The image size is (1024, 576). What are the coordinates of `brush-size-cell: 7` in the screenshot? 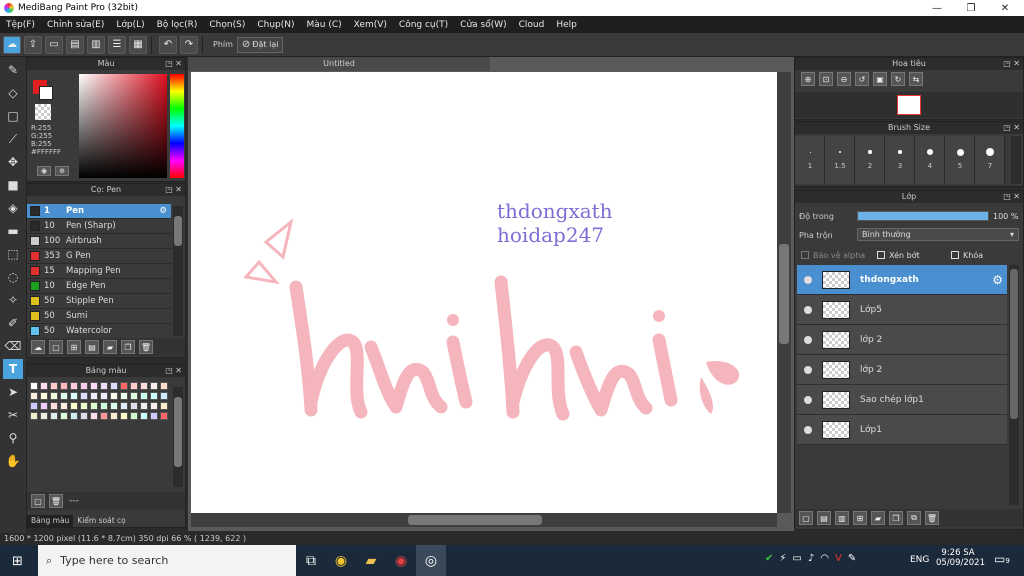 It's located at (990, 160).